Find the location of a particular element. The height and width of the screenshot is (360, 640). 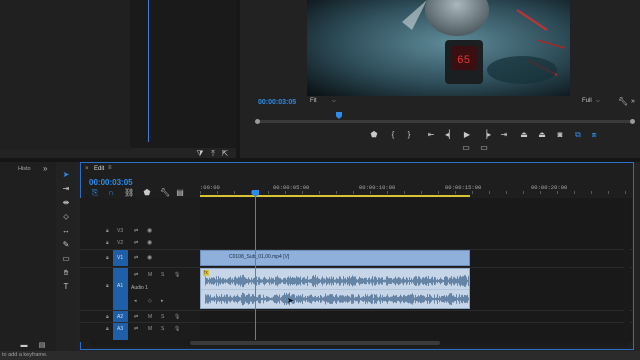

compare-view-icon: ⧉ is located at coordinates (578, 135).